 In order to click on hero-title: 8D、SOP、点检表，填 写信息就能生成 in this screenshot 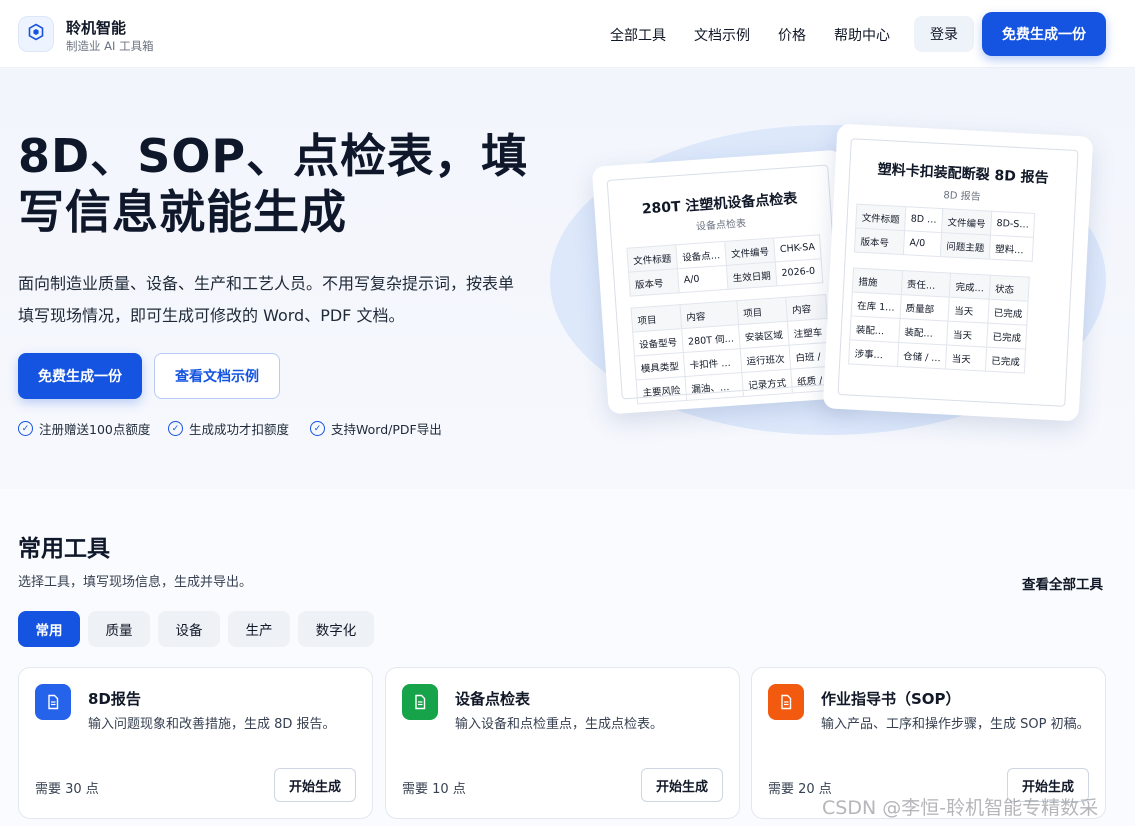, I will do `click(278, 184)`.